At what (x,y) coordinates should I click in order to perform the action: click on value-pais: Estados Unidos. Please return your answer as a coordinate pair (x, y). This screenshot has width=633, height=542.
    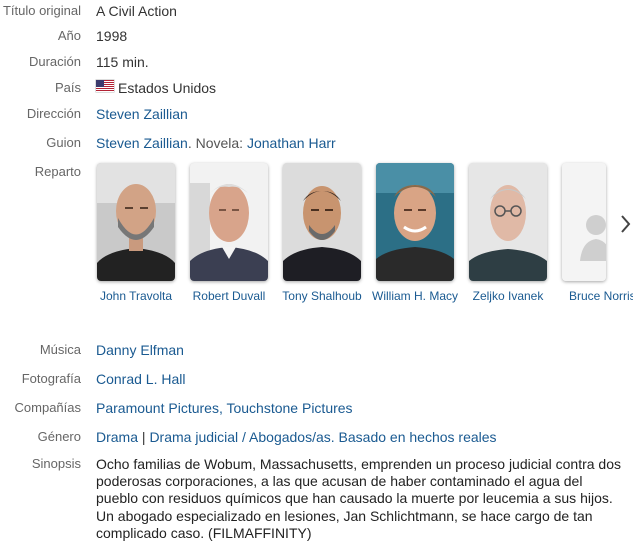
    Looking at the image, I should click on (167, 88).